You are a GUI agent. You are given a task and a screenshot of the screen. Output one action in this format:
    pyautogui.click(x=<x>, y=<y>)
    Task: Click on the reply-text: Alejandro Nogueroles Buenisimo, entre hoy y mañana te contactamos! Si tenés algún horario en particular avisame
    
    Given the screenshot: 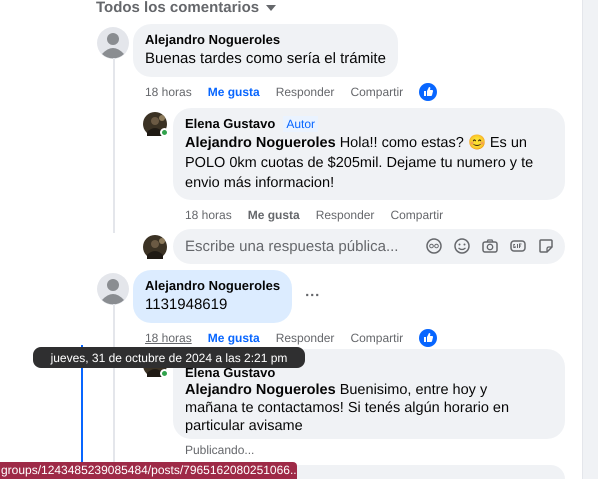 What is the action you would take?
    pyautogui.click(x=347, y=408)
    